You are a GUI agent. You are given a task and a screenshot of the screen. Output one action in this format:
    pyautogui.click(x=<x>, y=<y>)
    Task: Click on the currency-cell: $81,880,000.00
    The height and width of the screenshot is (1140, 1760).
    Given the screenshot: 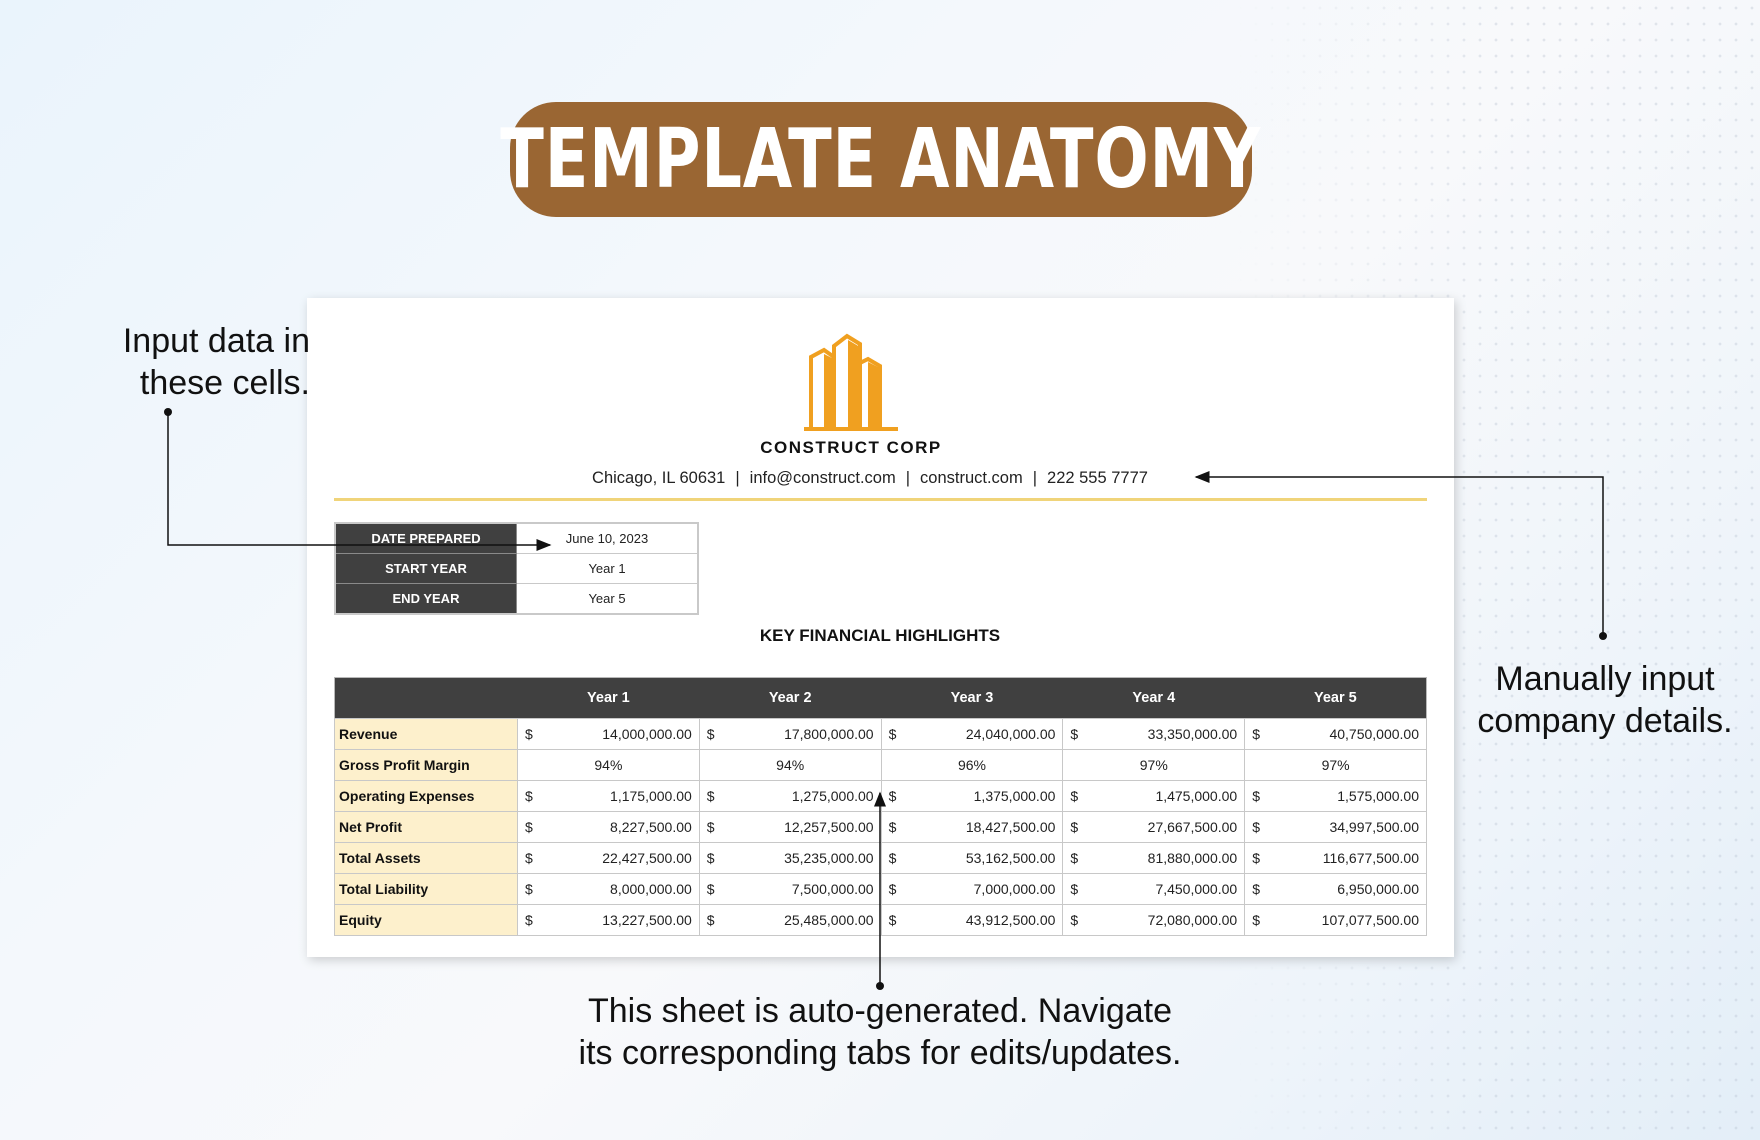 What is the action you would take?
    pyautogui.click(x=1154, y=858)
    